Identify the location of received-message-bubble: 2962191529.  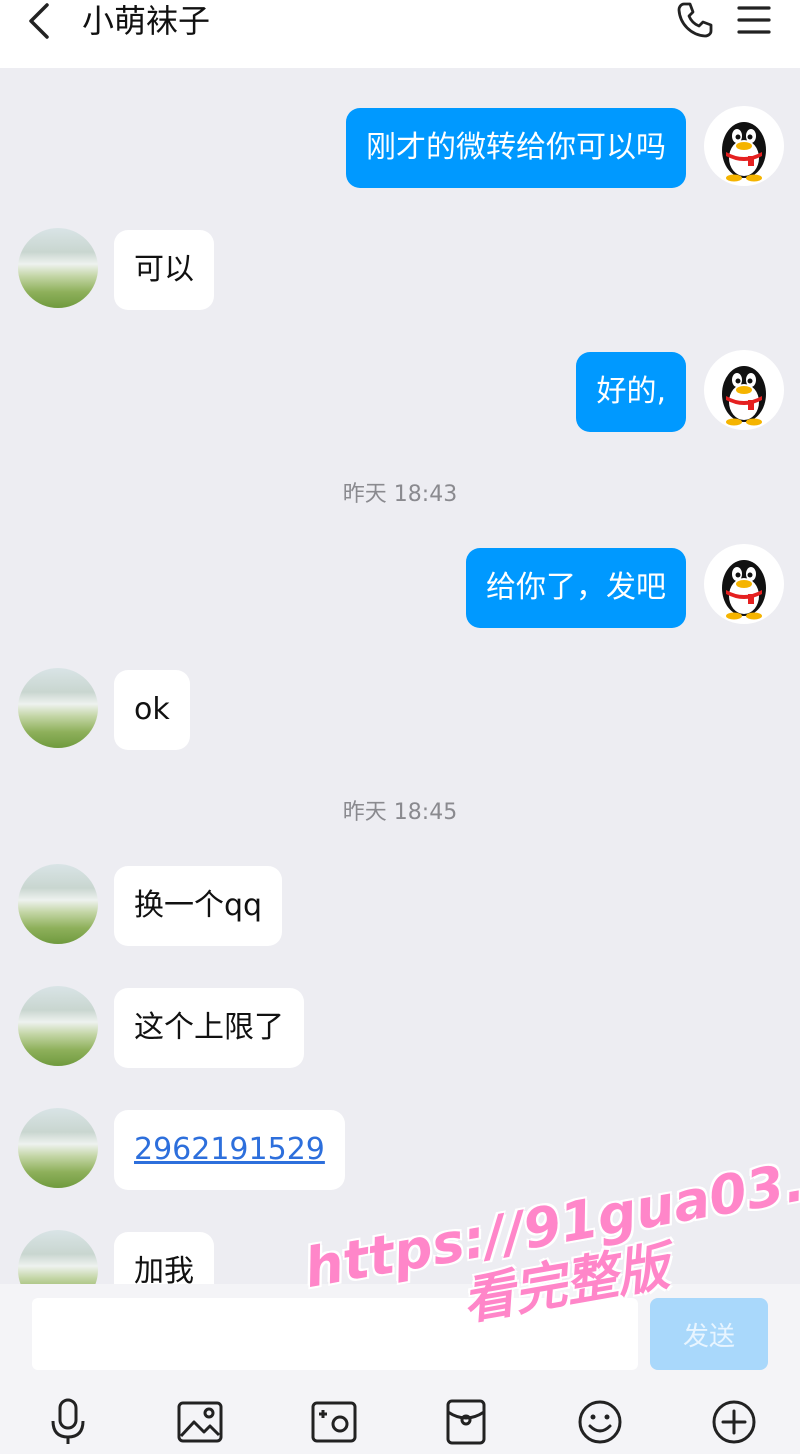
(229, 1150).